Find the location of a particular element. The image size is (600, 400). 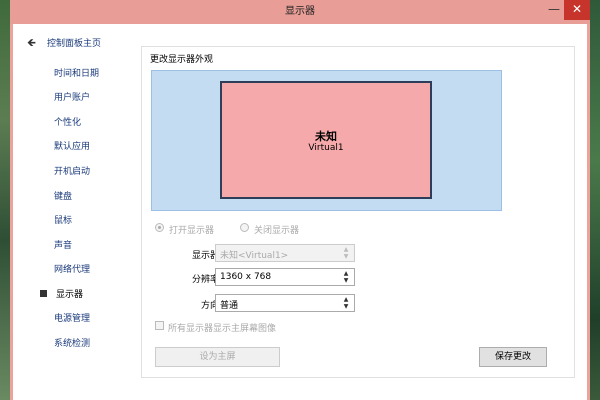

monitor-name: 未知 is located at coordinates (326, 136).